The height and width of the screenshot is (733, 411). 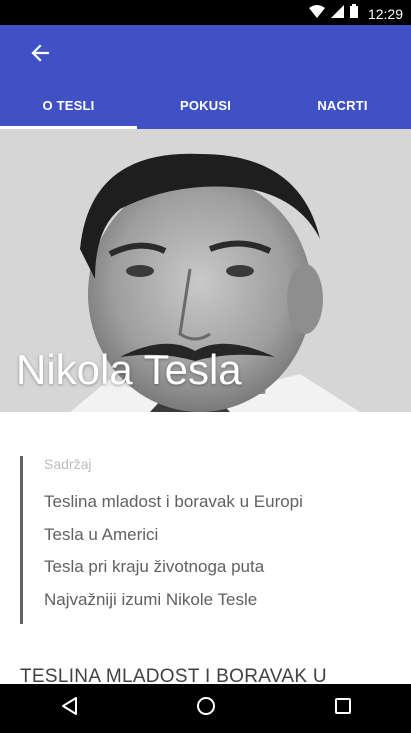 What do you see at coordinates (173, 606) in the screenshot?
I see `toc-item: Najvažniji izumi Nikole Tesle` at bounding box center [173, 606].